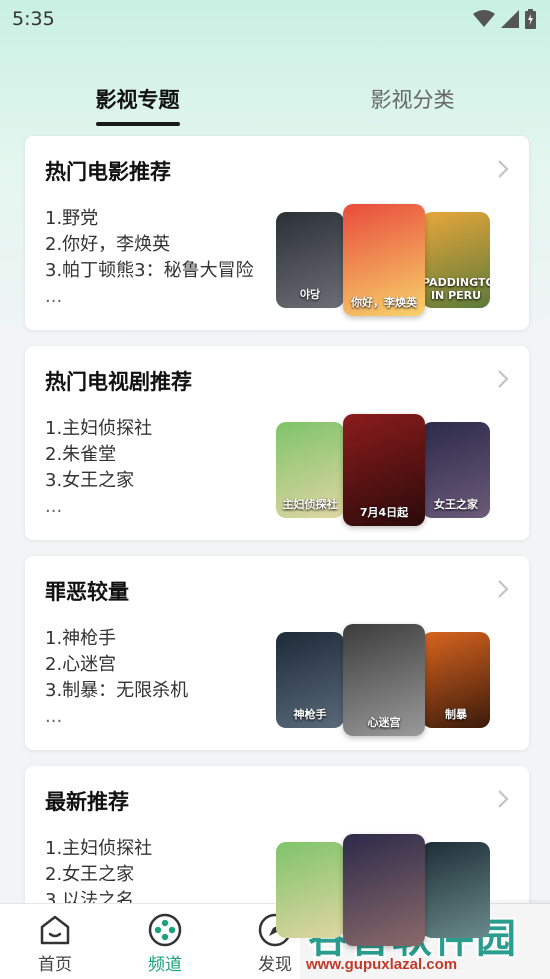  I want to click on wifi-icon, so click(484, 18).